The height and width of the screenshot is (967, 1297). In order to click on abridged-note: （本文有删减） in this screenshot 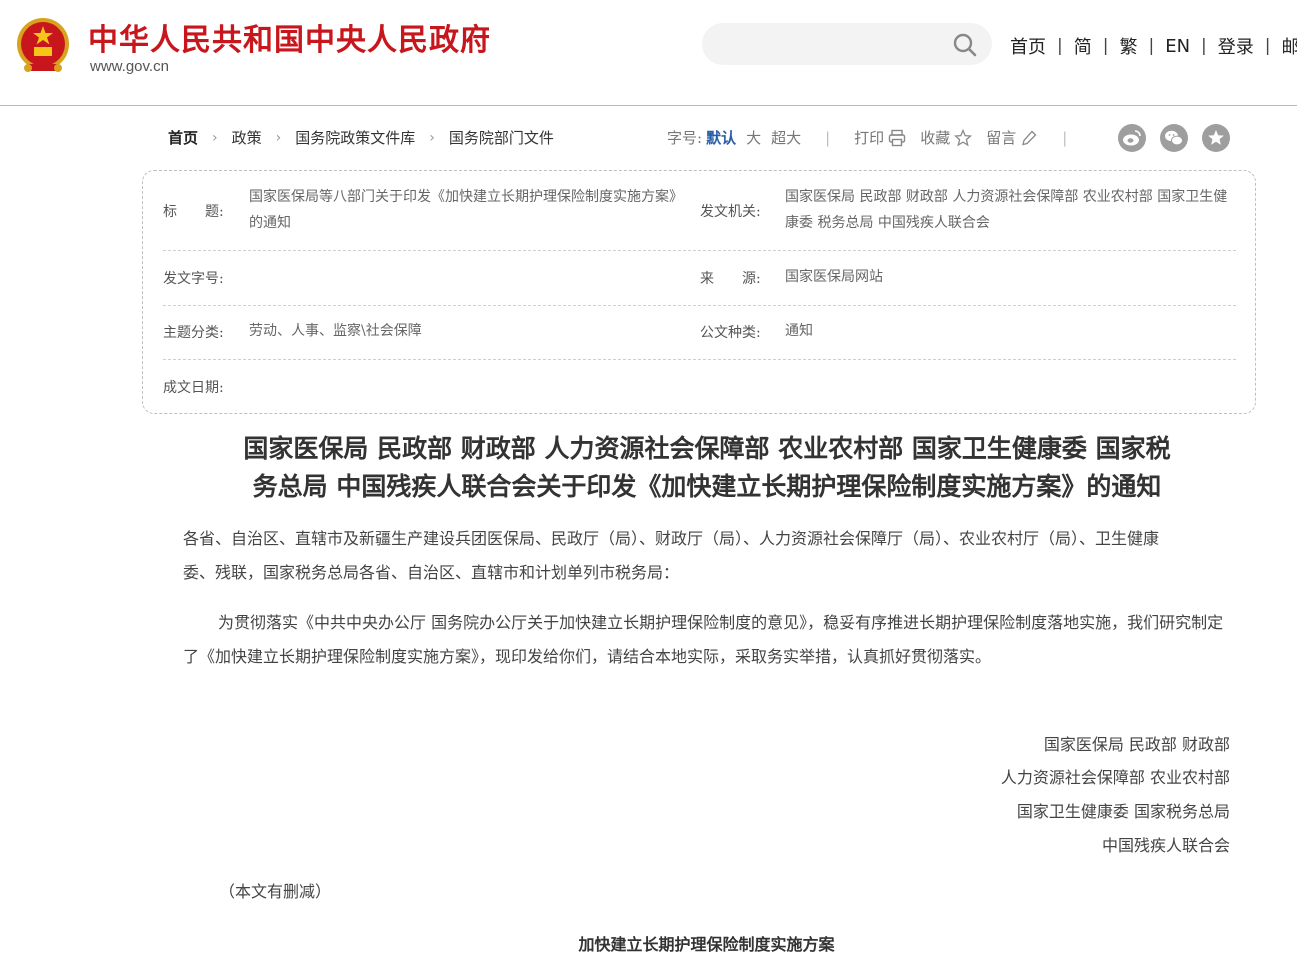, I will do `click(275, 891)`.